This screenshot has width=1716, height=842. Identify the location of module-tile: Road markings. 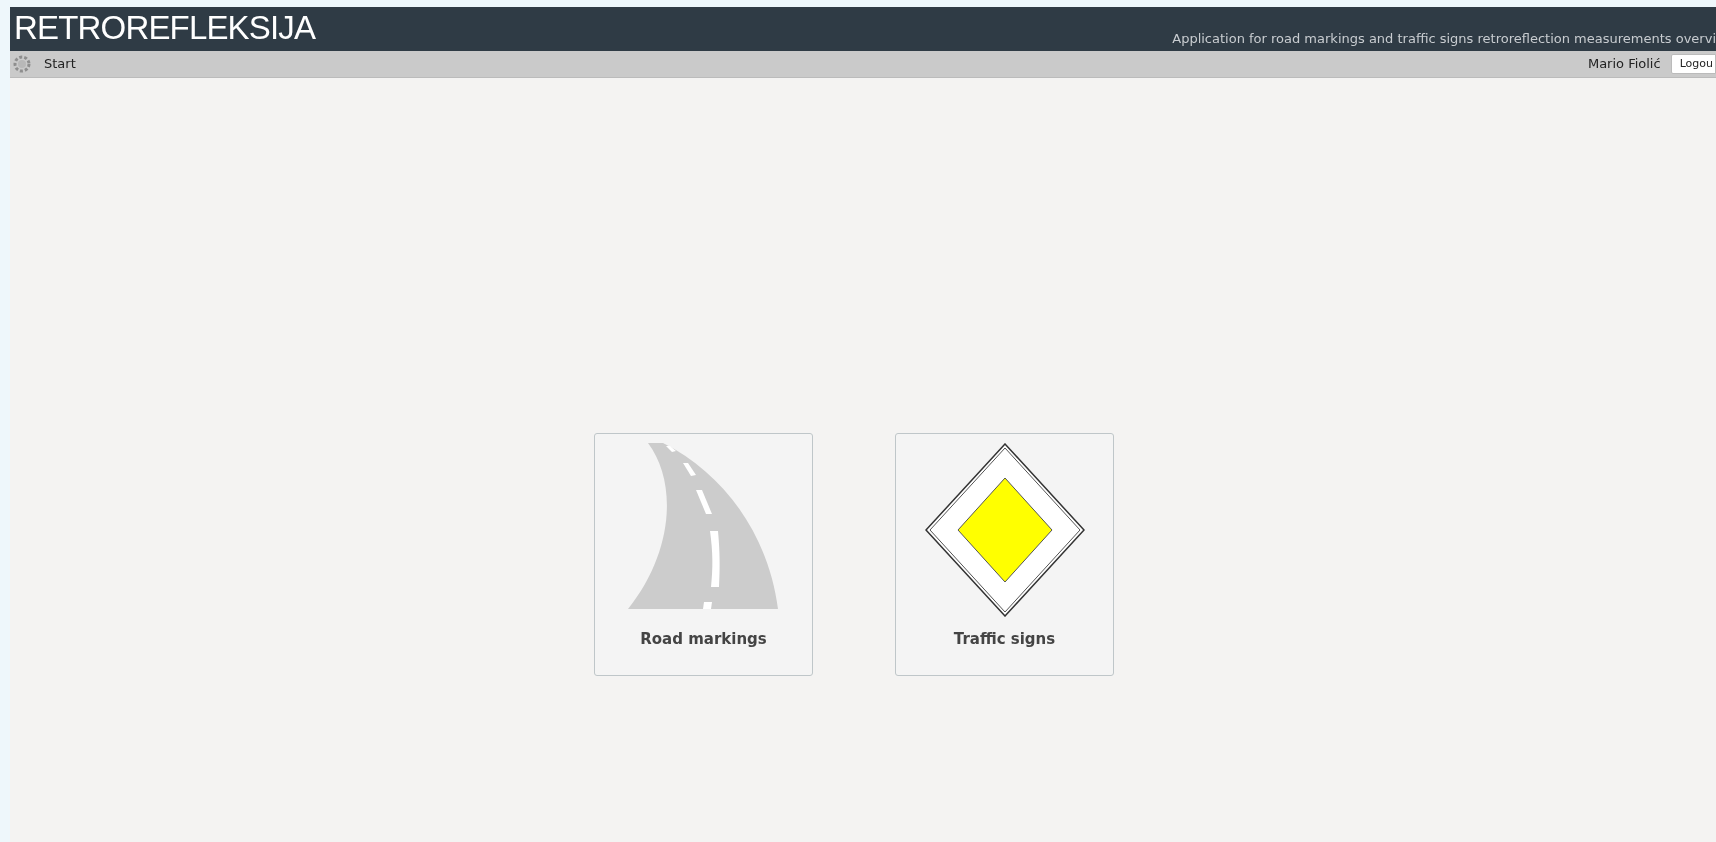
(703, 554).